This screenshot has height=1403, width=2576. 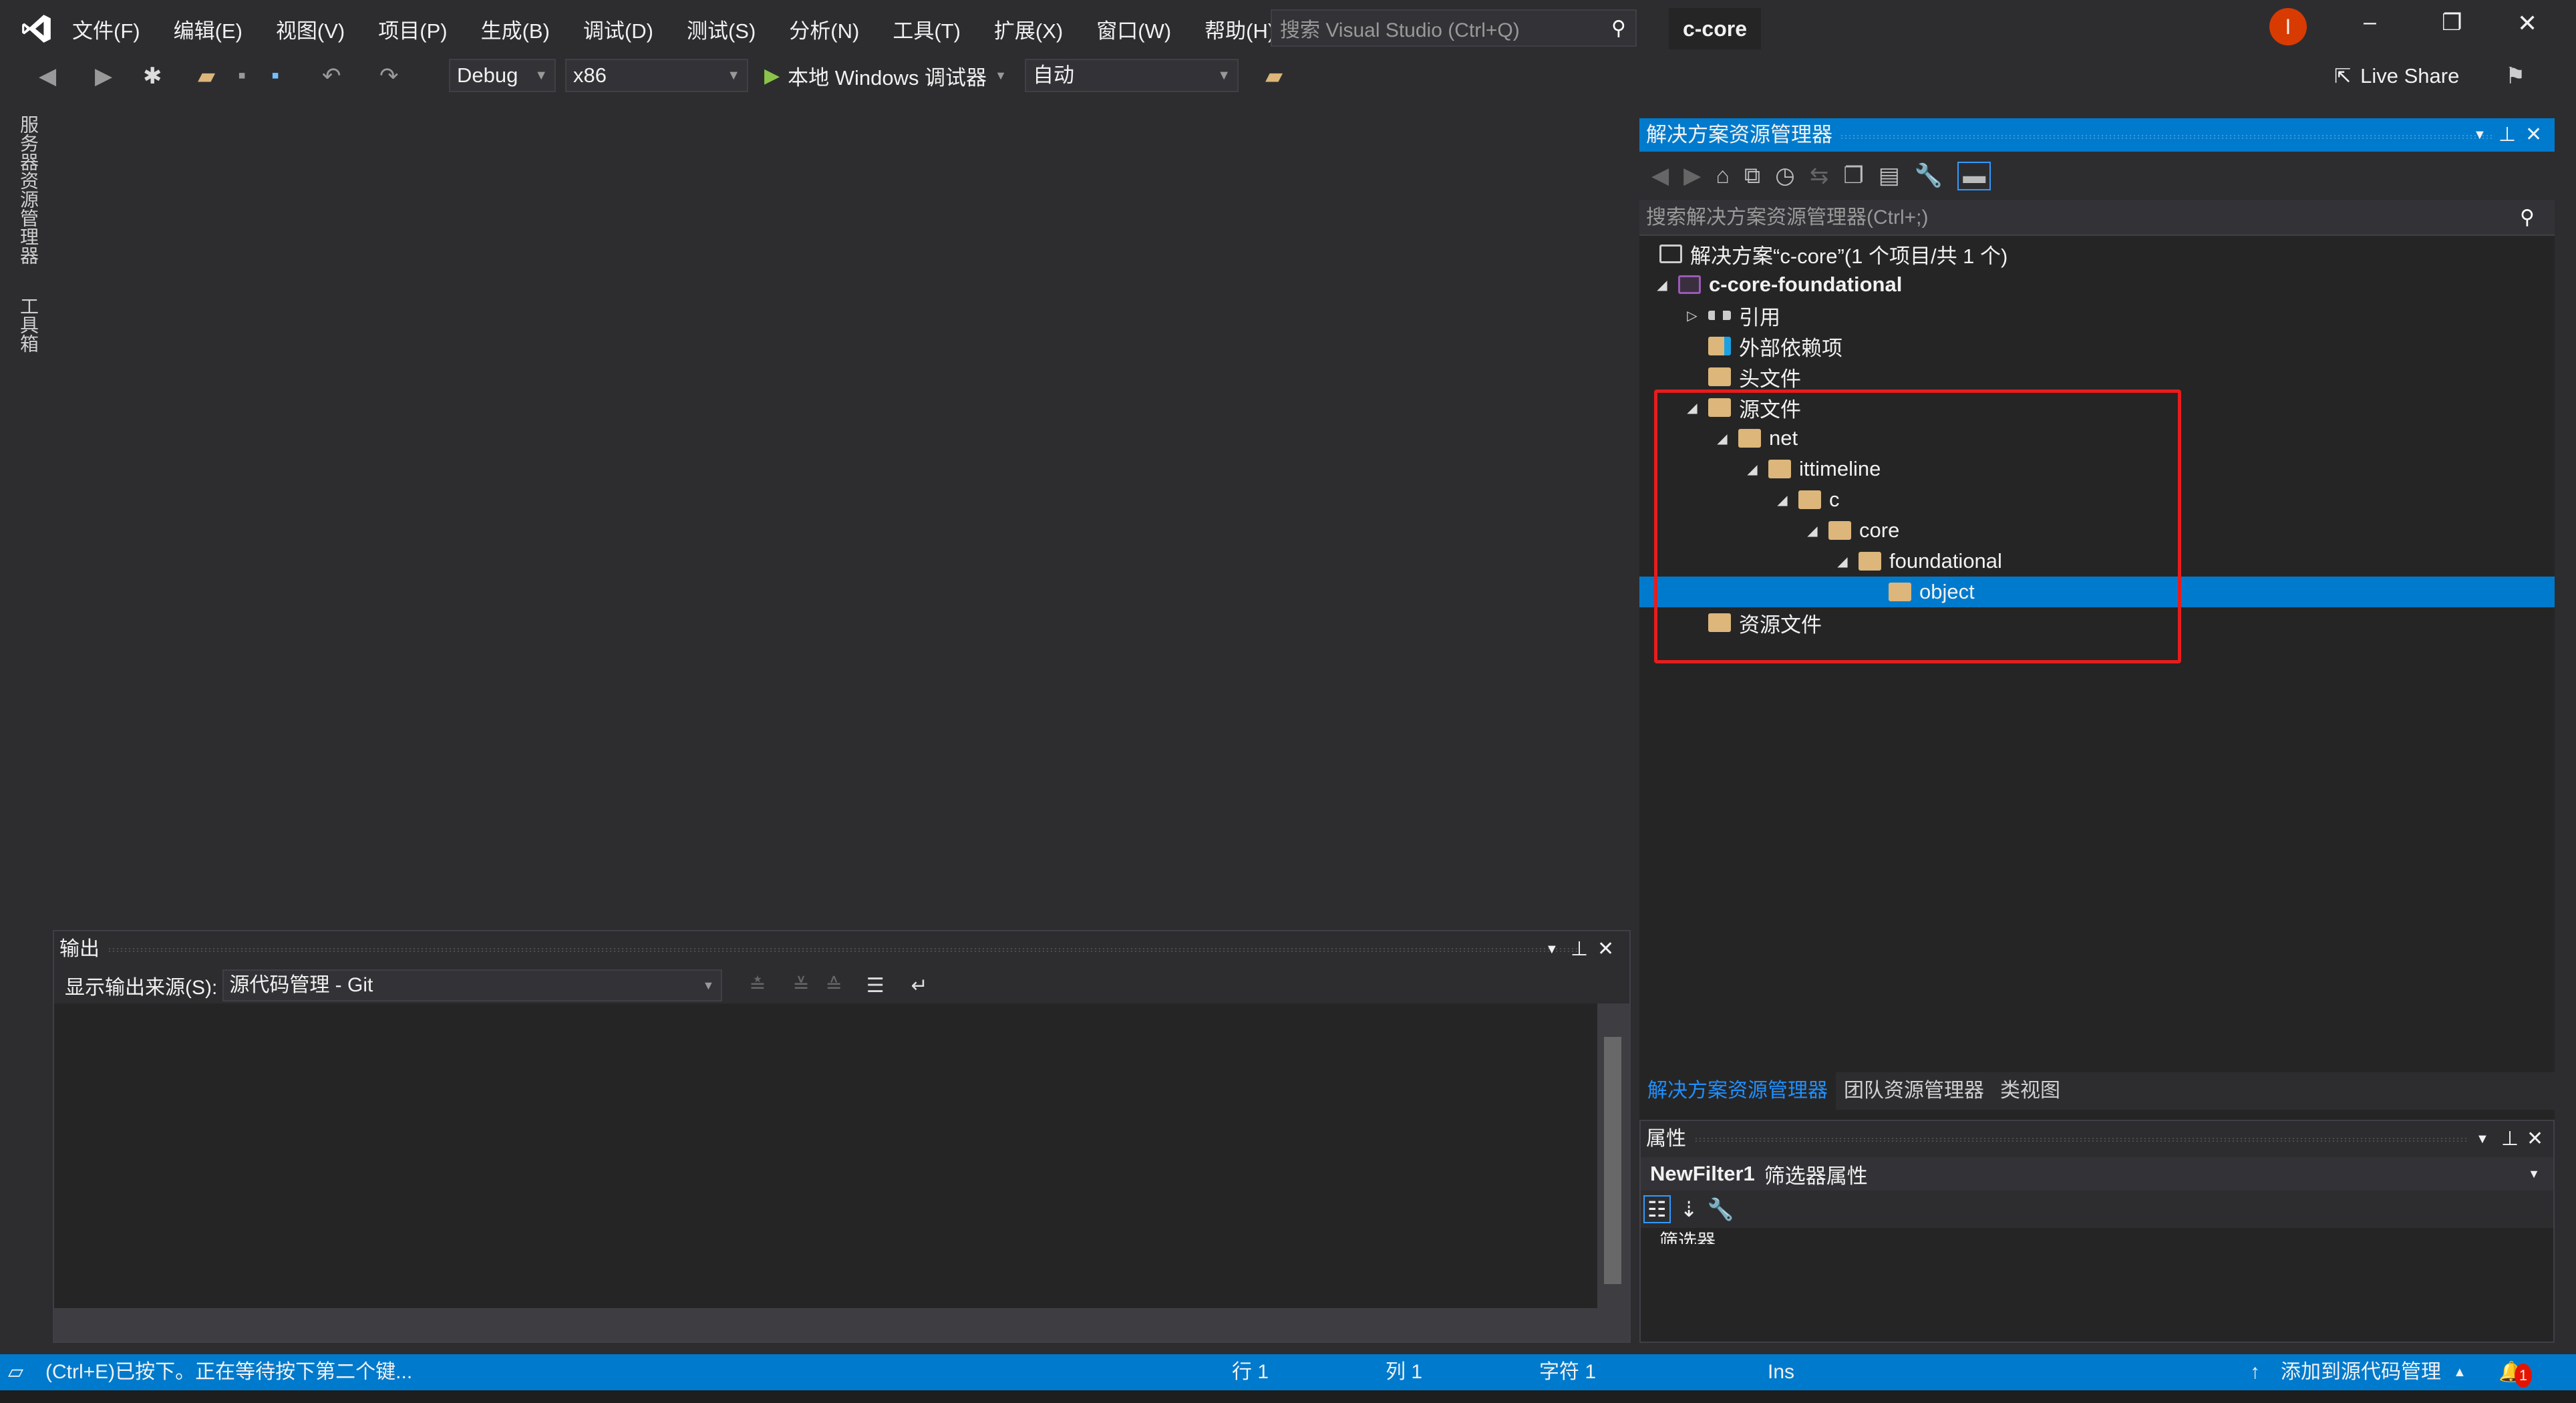 What do you see at coordinates (2097, 376) in the screenshot?
I see `tree-item: 头文件` at bounding box center [2097, 376].